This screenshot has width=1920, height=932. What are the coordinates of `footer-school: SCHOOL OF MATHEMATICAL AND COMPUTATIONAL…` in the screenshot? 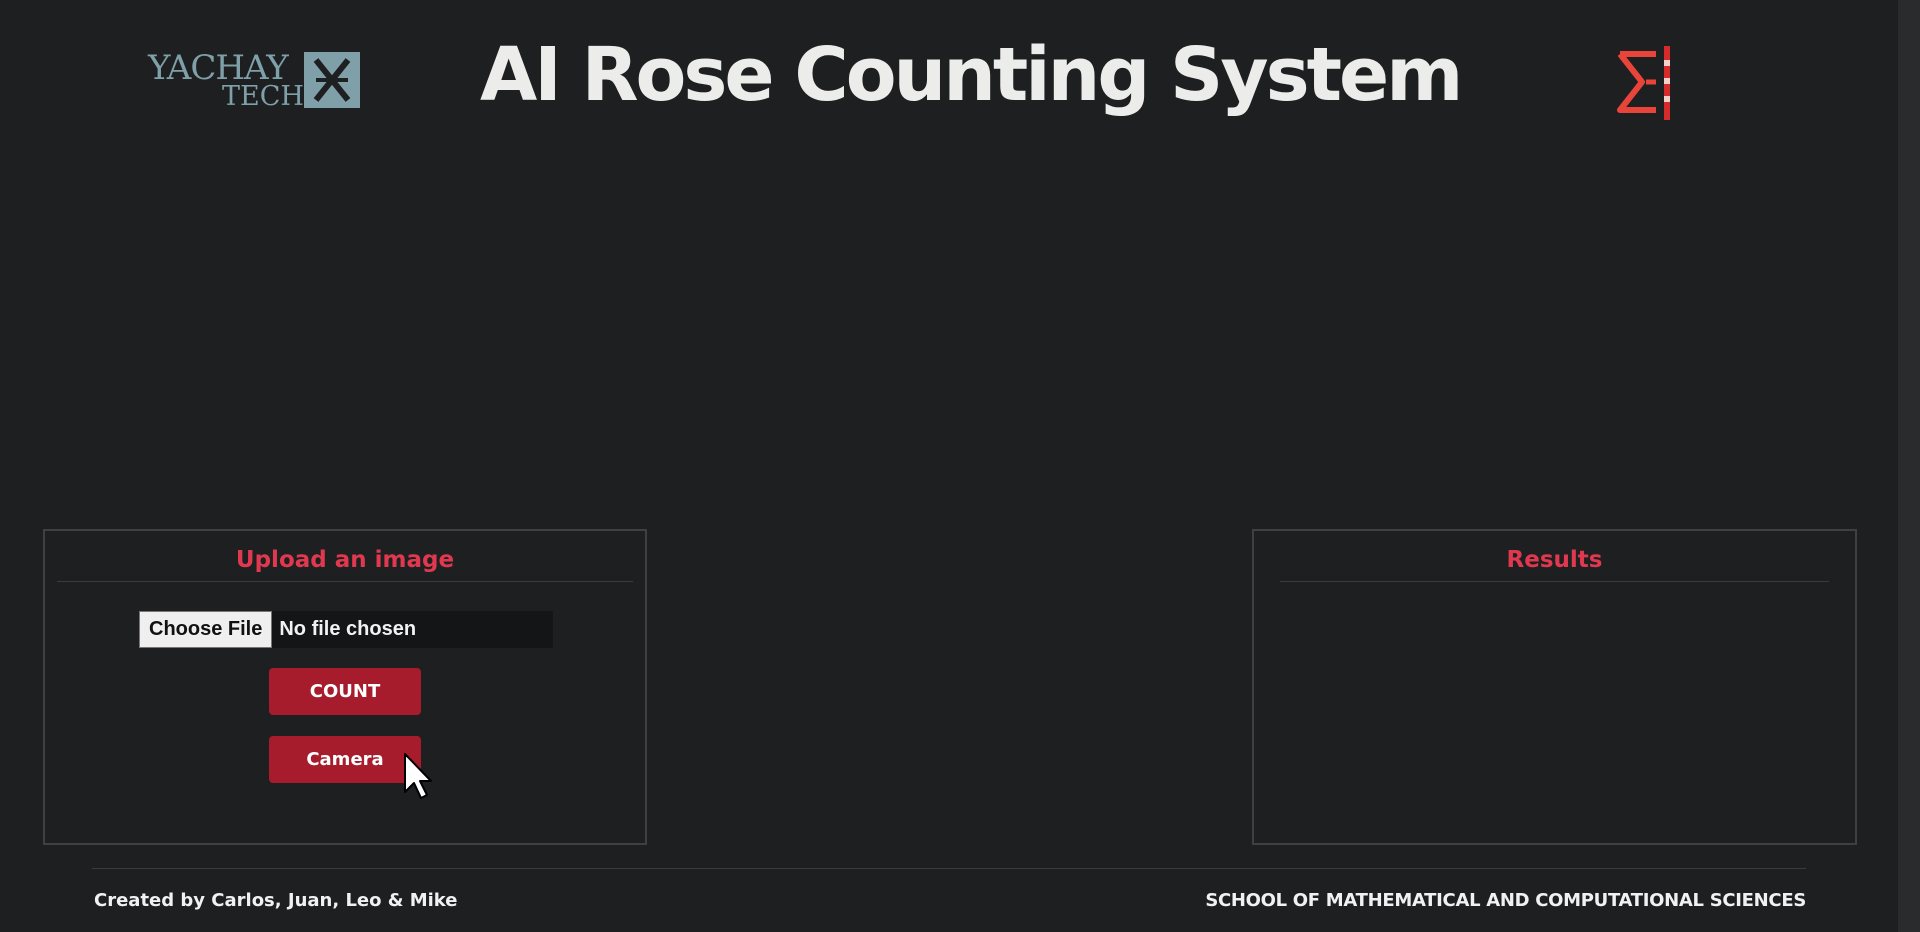 It's located at (1505, 900).